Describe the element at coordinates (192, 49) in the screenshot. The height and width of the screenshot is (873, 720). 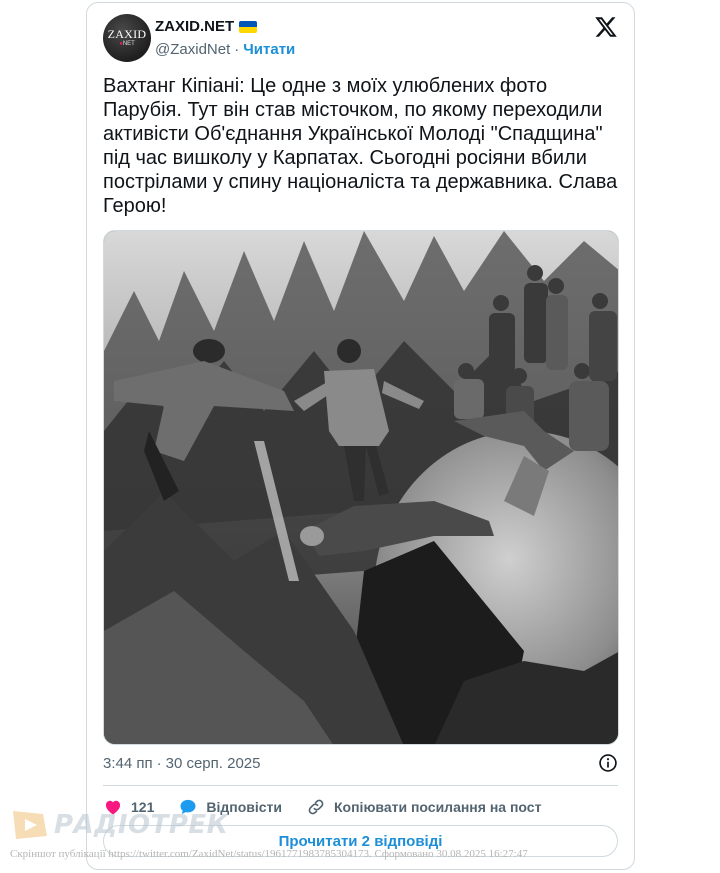
I see `author-handle: @ZaxidNet` at that location.